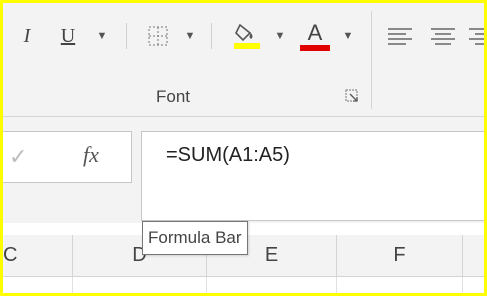  Describe the element at coordinates (473, 256) in the screenshot. I see `column-header-g` at that location.